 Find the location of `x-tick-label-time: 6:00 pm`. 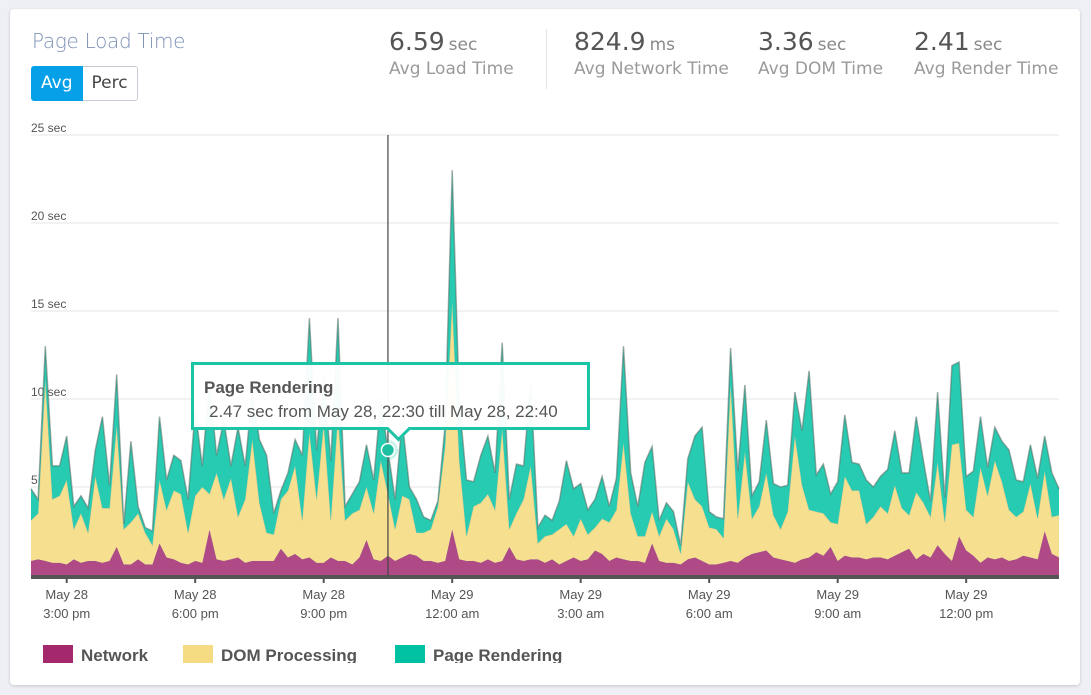

x-tick-label-time: 6:00 pm is located at coordinates (195, 613).